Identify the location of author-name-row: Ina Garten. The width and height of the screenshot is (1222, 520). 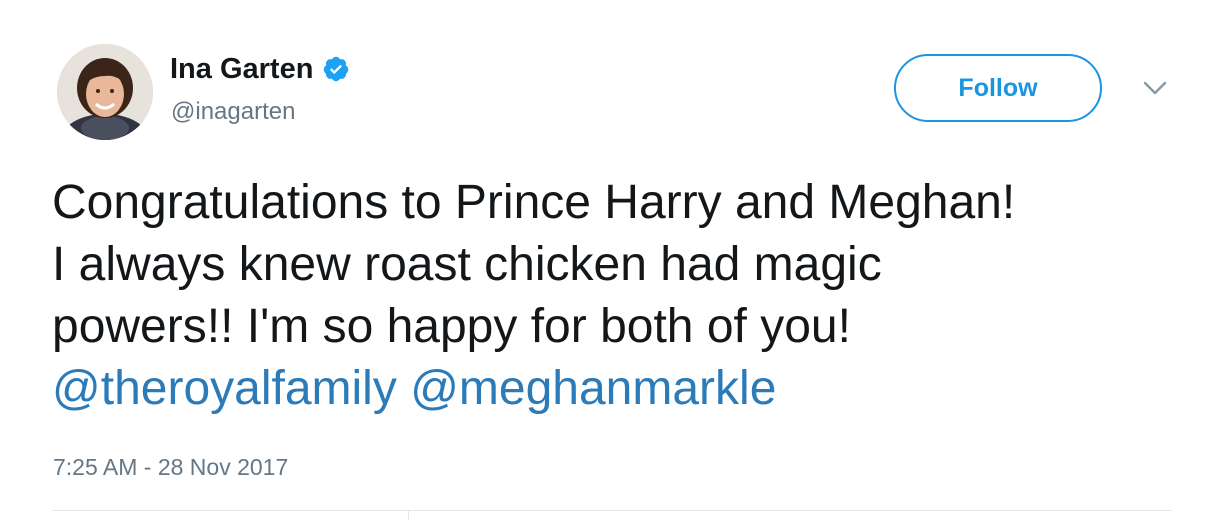
(260, 69).